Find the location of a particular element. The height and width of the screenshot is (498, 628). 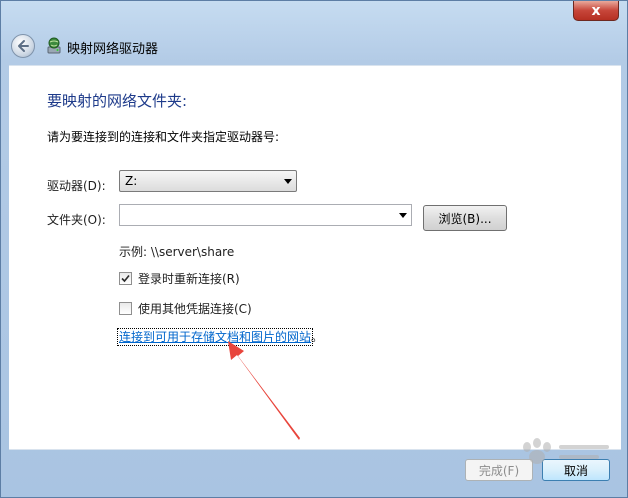

link-row: 连接到可用于存储文档和图片的网站。 is located at coordinates (220, 337).